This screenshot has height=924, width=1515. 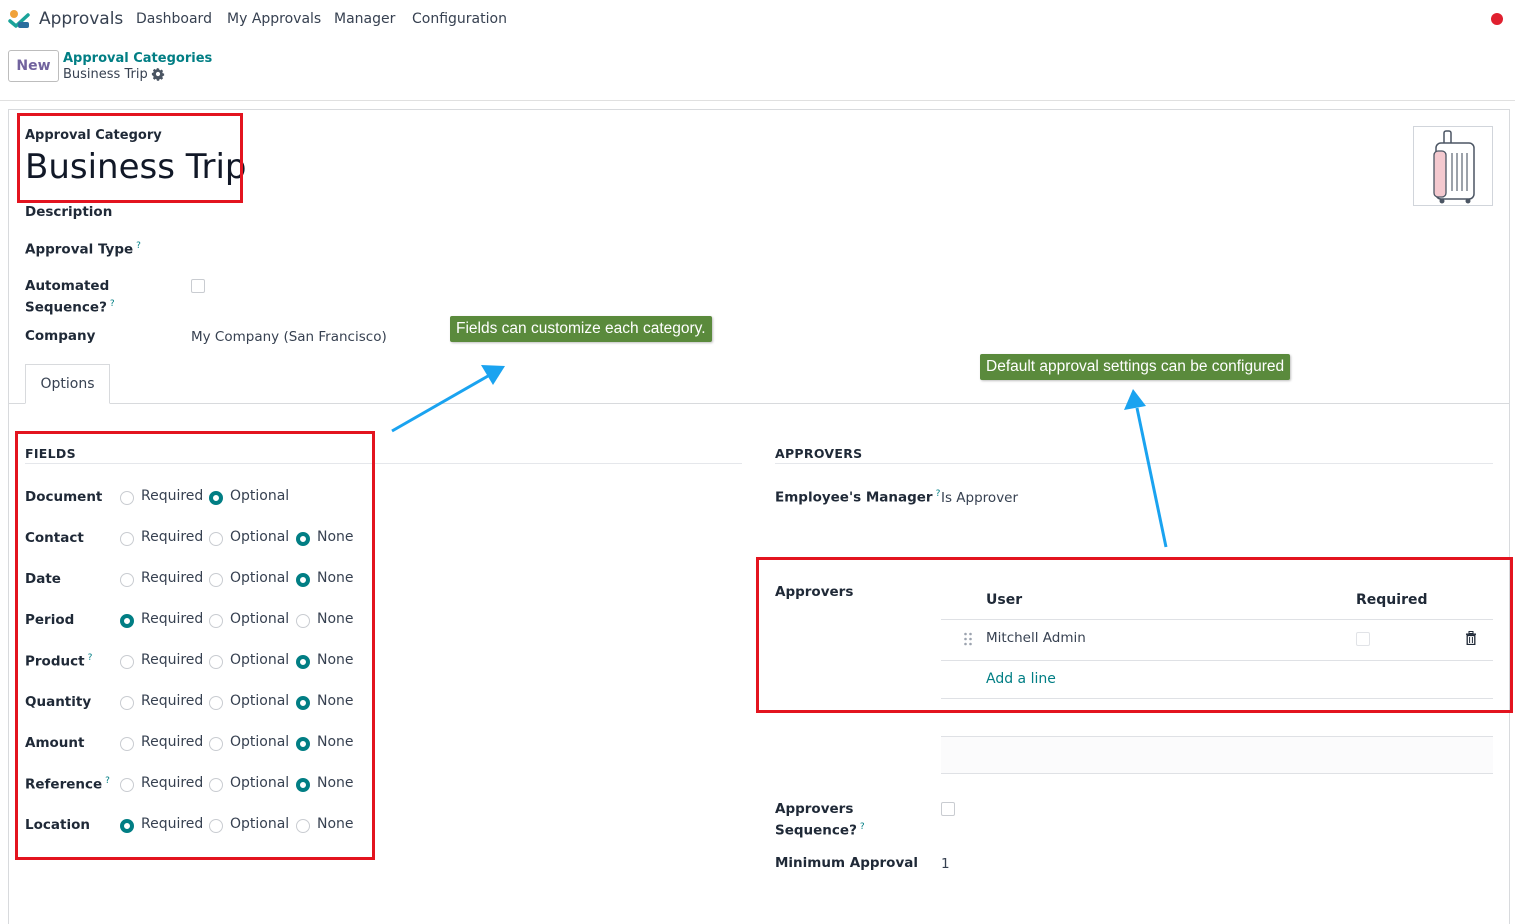 I want to click on tooltip-fields: Fields can customize each category., so click(x=581, y=329).